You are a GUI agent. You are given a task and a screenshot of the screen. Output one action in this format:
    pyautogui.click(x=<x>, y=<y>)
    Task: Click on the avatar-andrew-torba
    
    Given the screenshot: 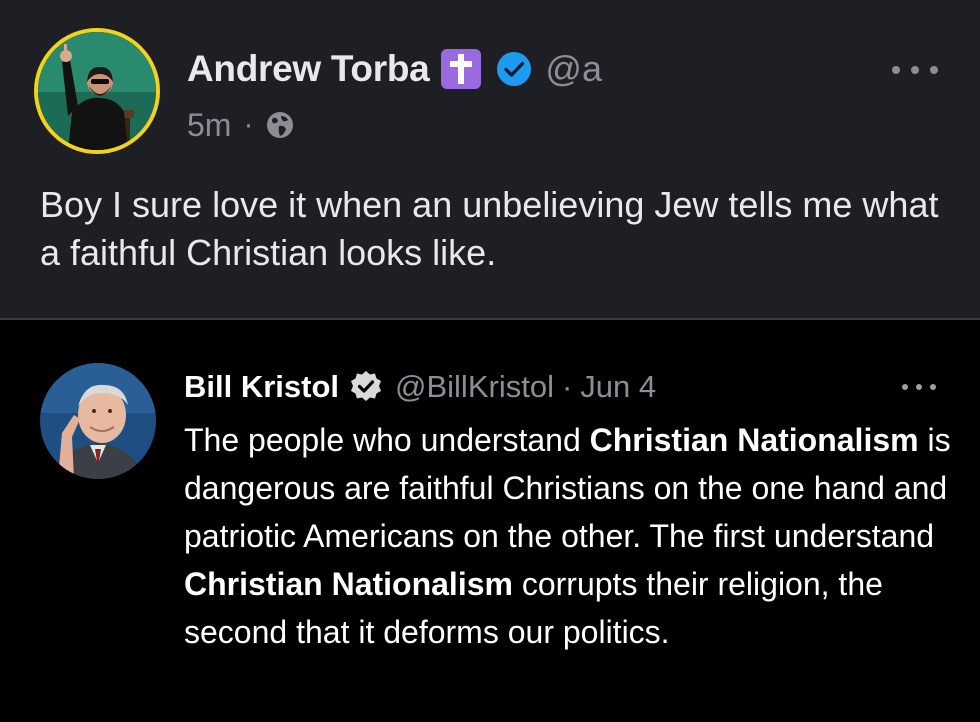 What is the action you would take?
    pyautogui.click(x=97, y=91)
    